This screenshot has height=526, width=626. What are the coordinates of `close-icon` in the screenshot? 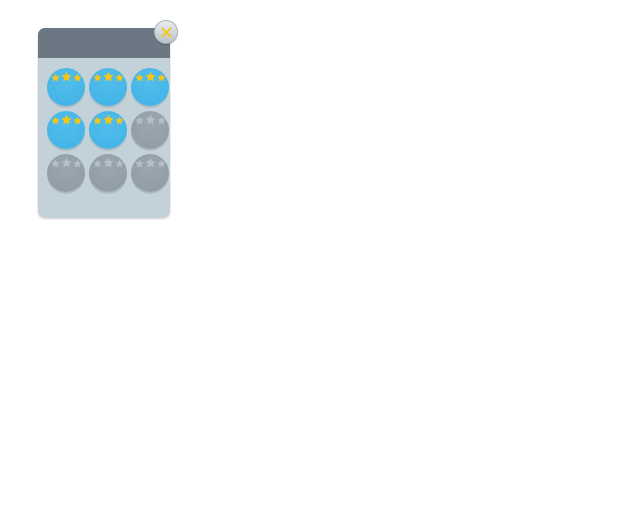 It's located at (166, 32).